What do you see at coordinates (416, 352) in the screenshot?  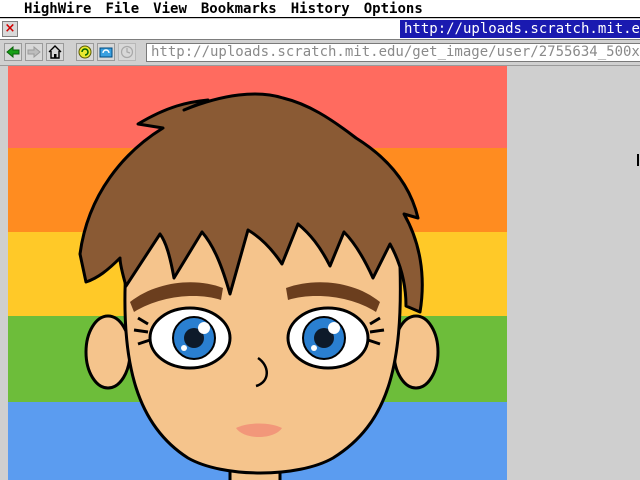 I see `right-ear` at bounding box center [416, 352].